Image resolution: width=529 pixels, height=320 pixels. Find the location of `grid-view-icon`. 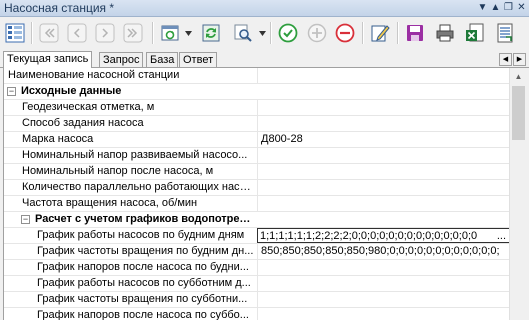

grid-view-icon is located at coordinates (15, 33).